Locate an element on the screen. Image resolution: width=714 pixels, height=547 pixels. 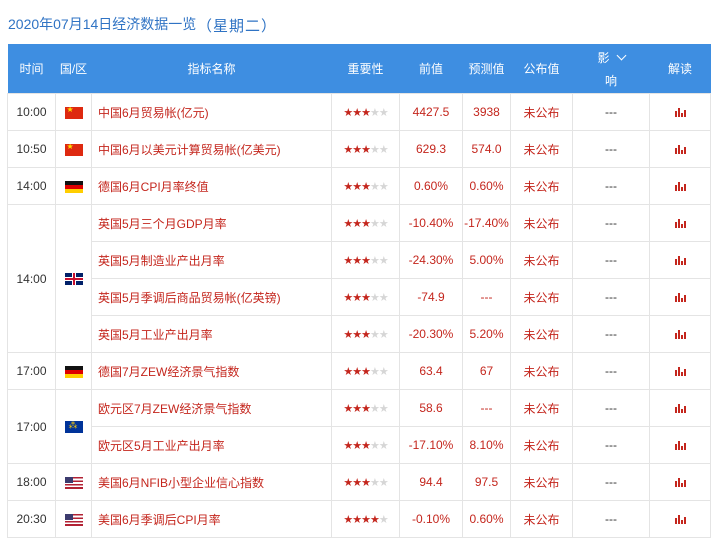
table-row: 英国5月季调后商品贸易帐(亿英镑) ★★★★★ -74.9 --- 未公布 --- is located at coordinates (359, 297).